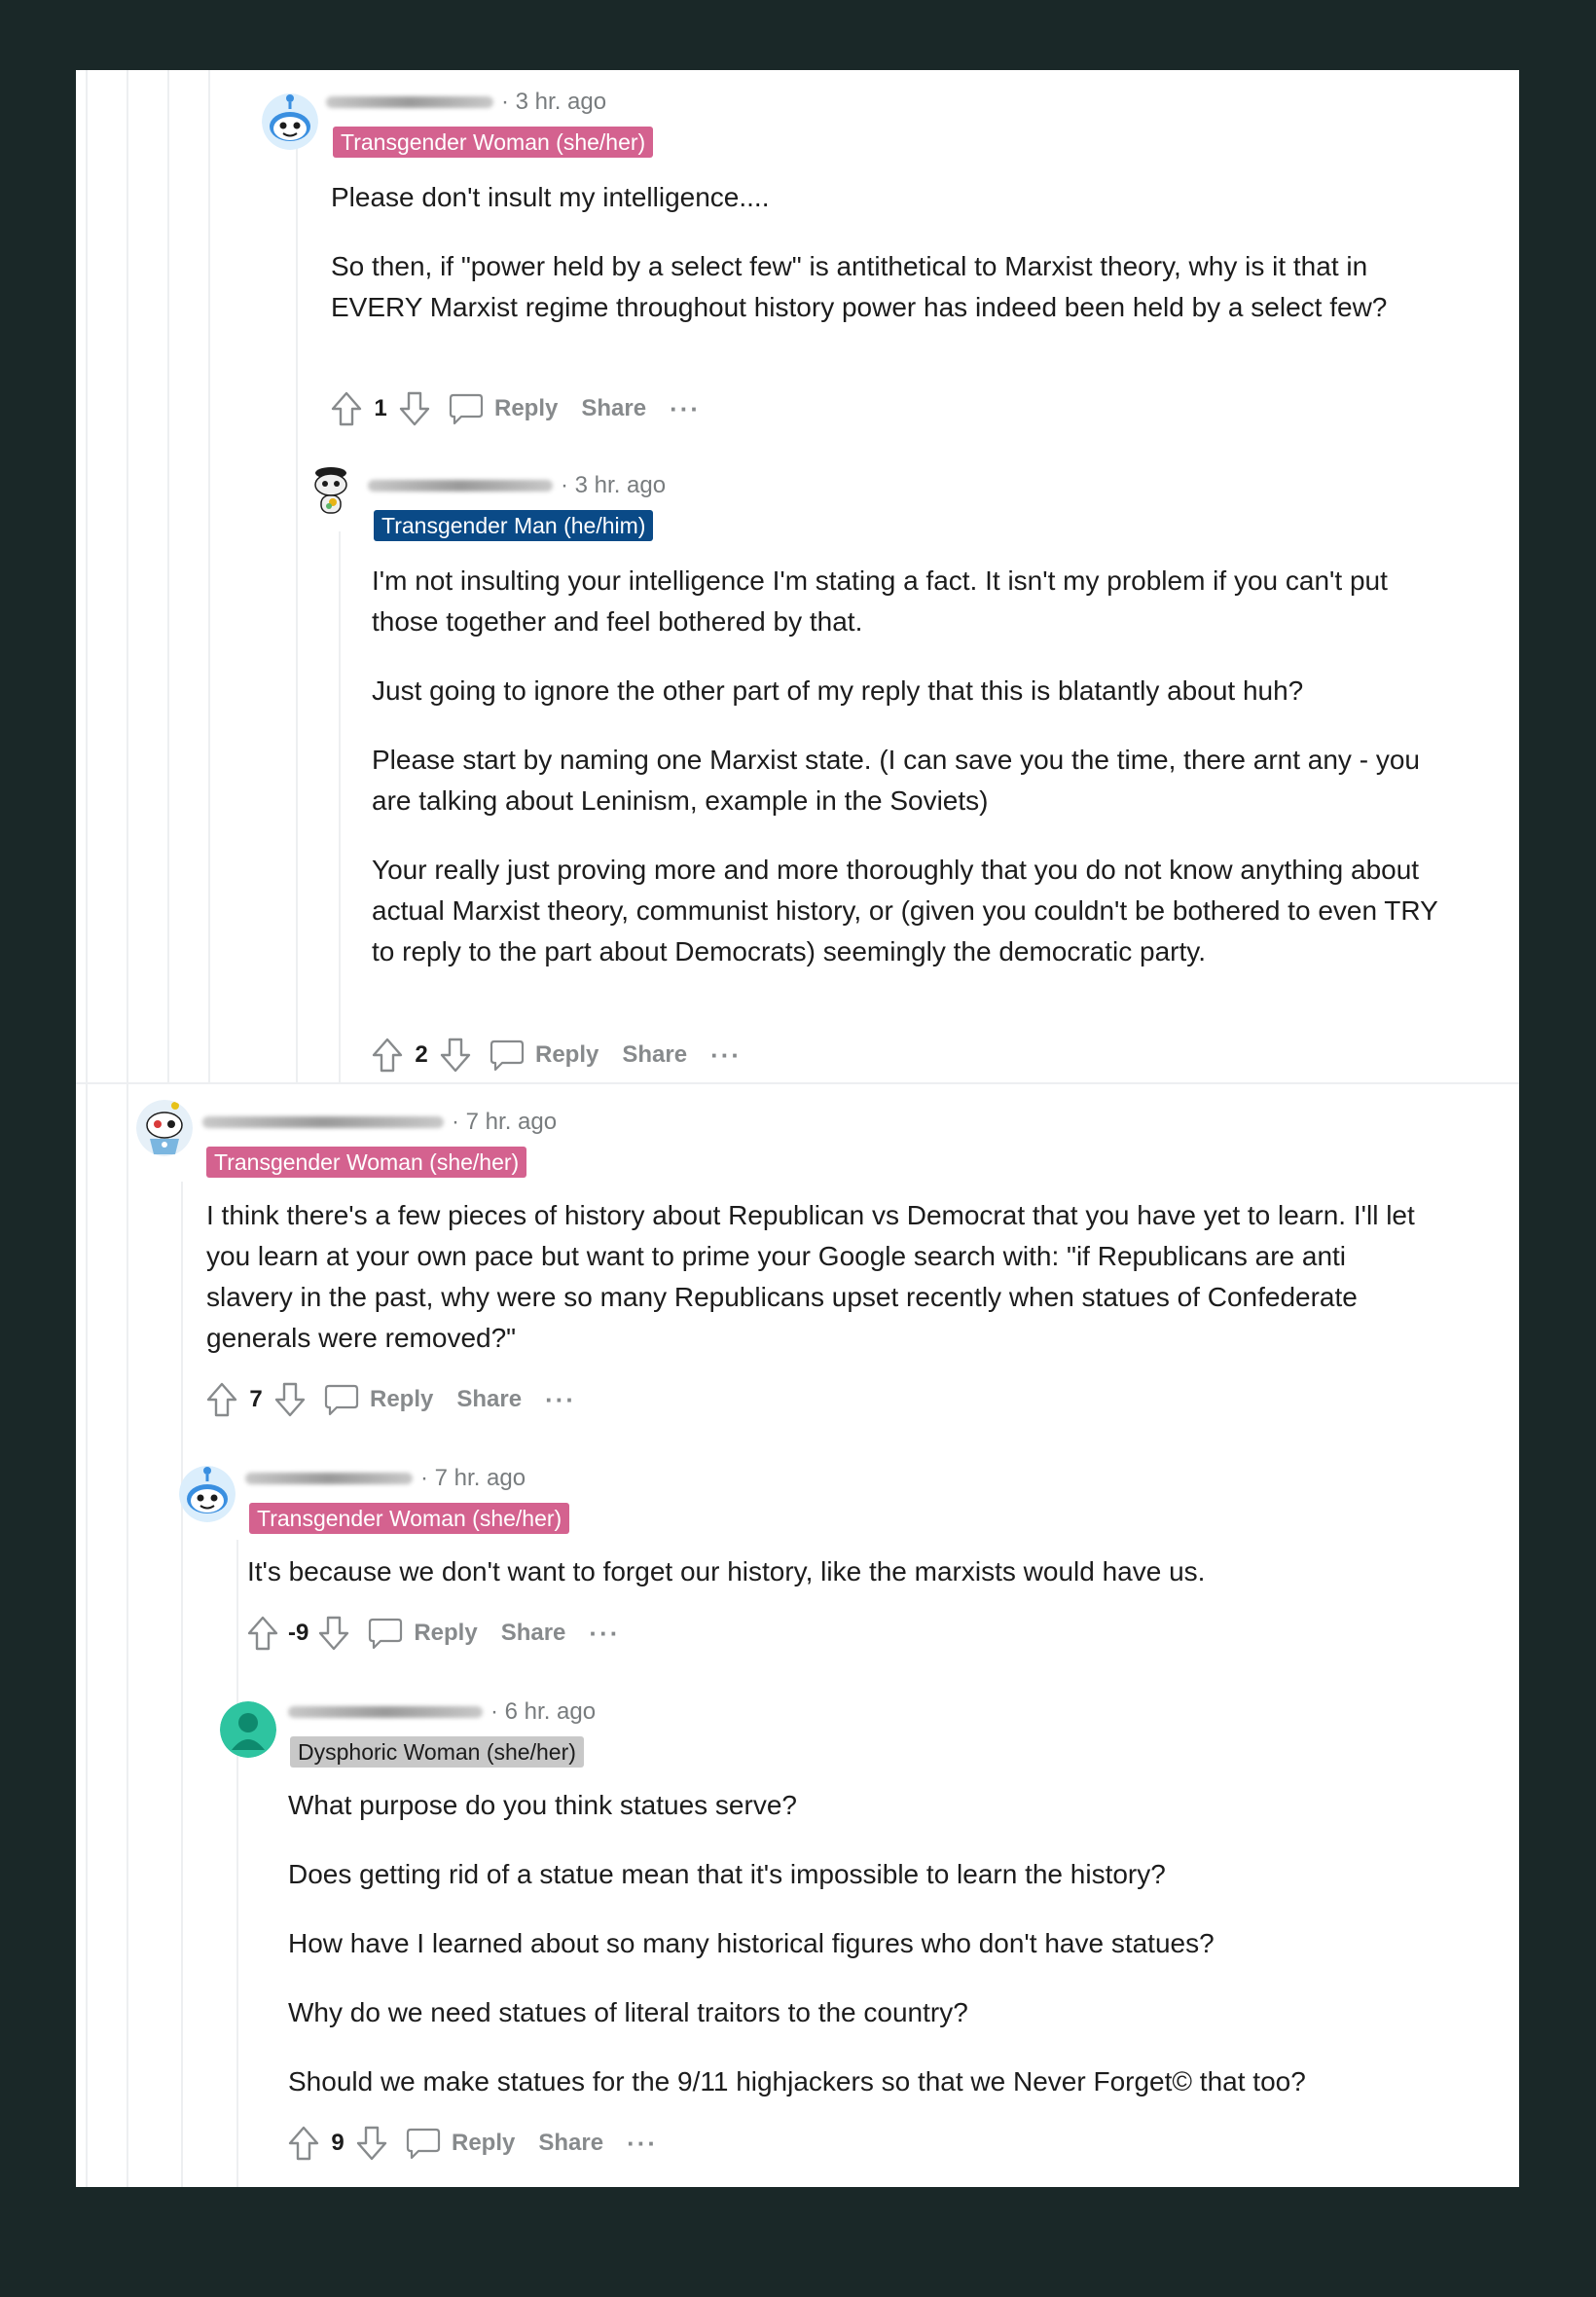 Image resolution: width=1596 pixels, height=2297 pixels. Describe the element at coordinates (798, 1083) in the screenshot. I see `thread-divider` at that location.